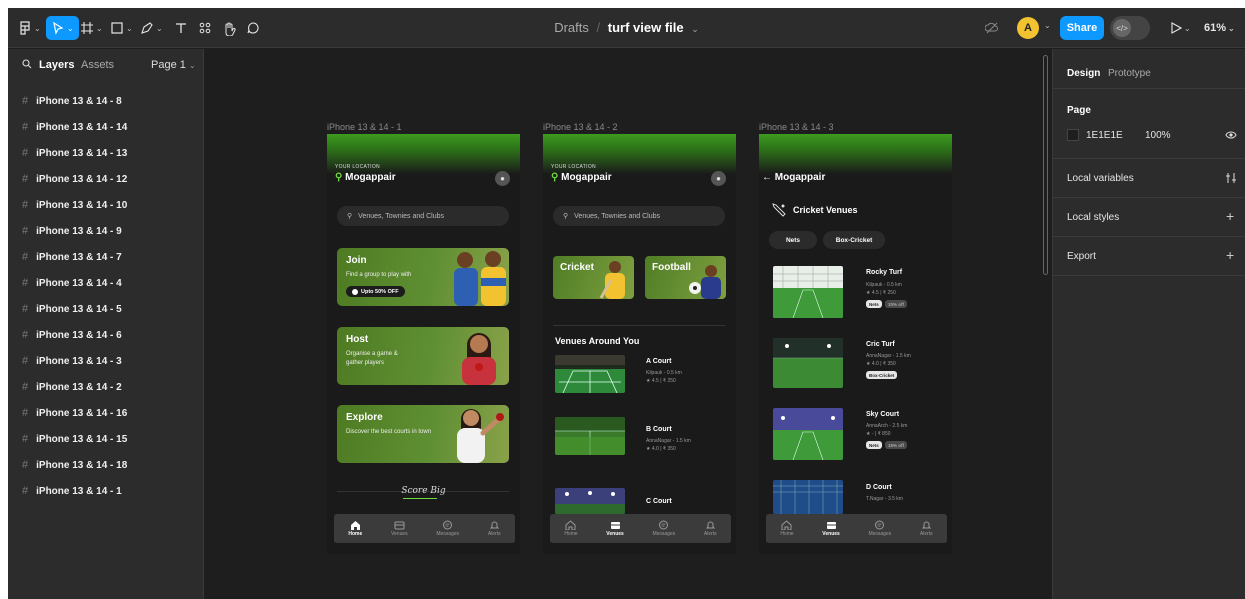 The image size is (1245, 599). Describe the element at coordinates (423, 434) in the screenshot. I see `explore-card: Explore Discover the best courts in town` at that location.